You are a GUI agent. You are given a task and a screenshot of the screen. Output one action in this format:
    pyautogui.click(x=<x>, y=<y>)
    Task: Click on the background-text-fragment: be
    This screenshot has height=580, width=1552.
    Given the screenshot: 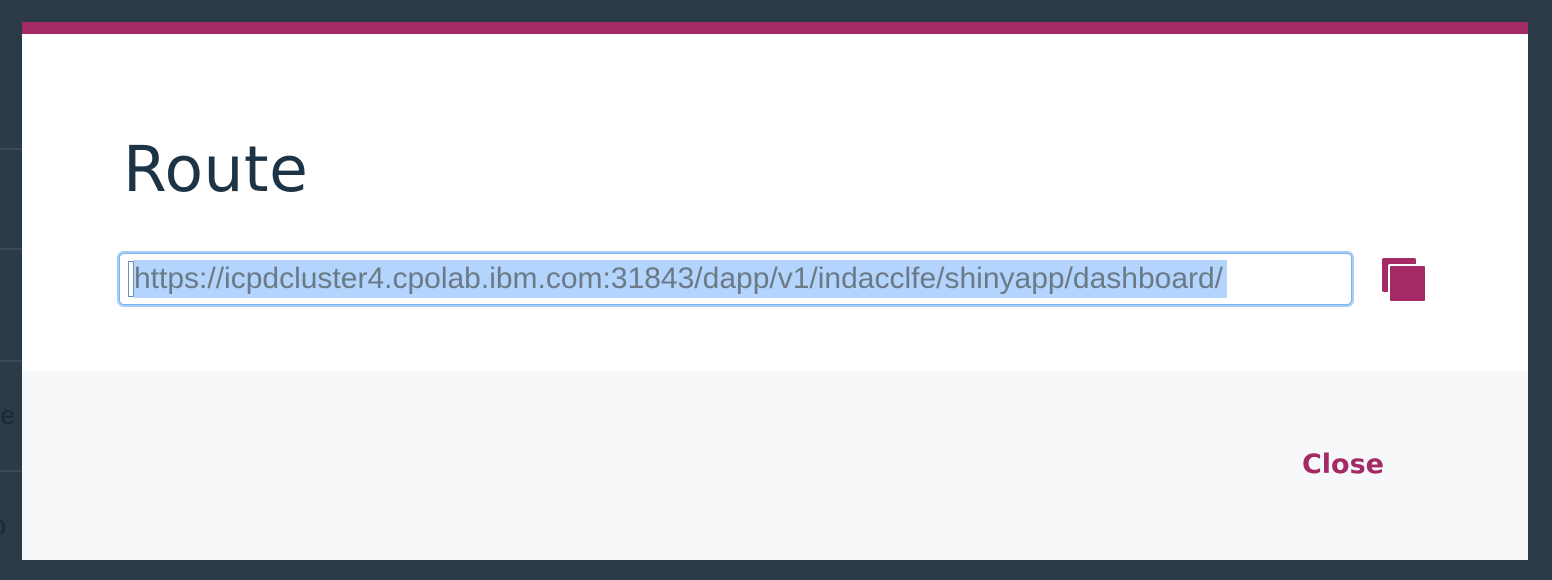 What is the action you would take?
    pyautogui.click(x=11, y=415)
    